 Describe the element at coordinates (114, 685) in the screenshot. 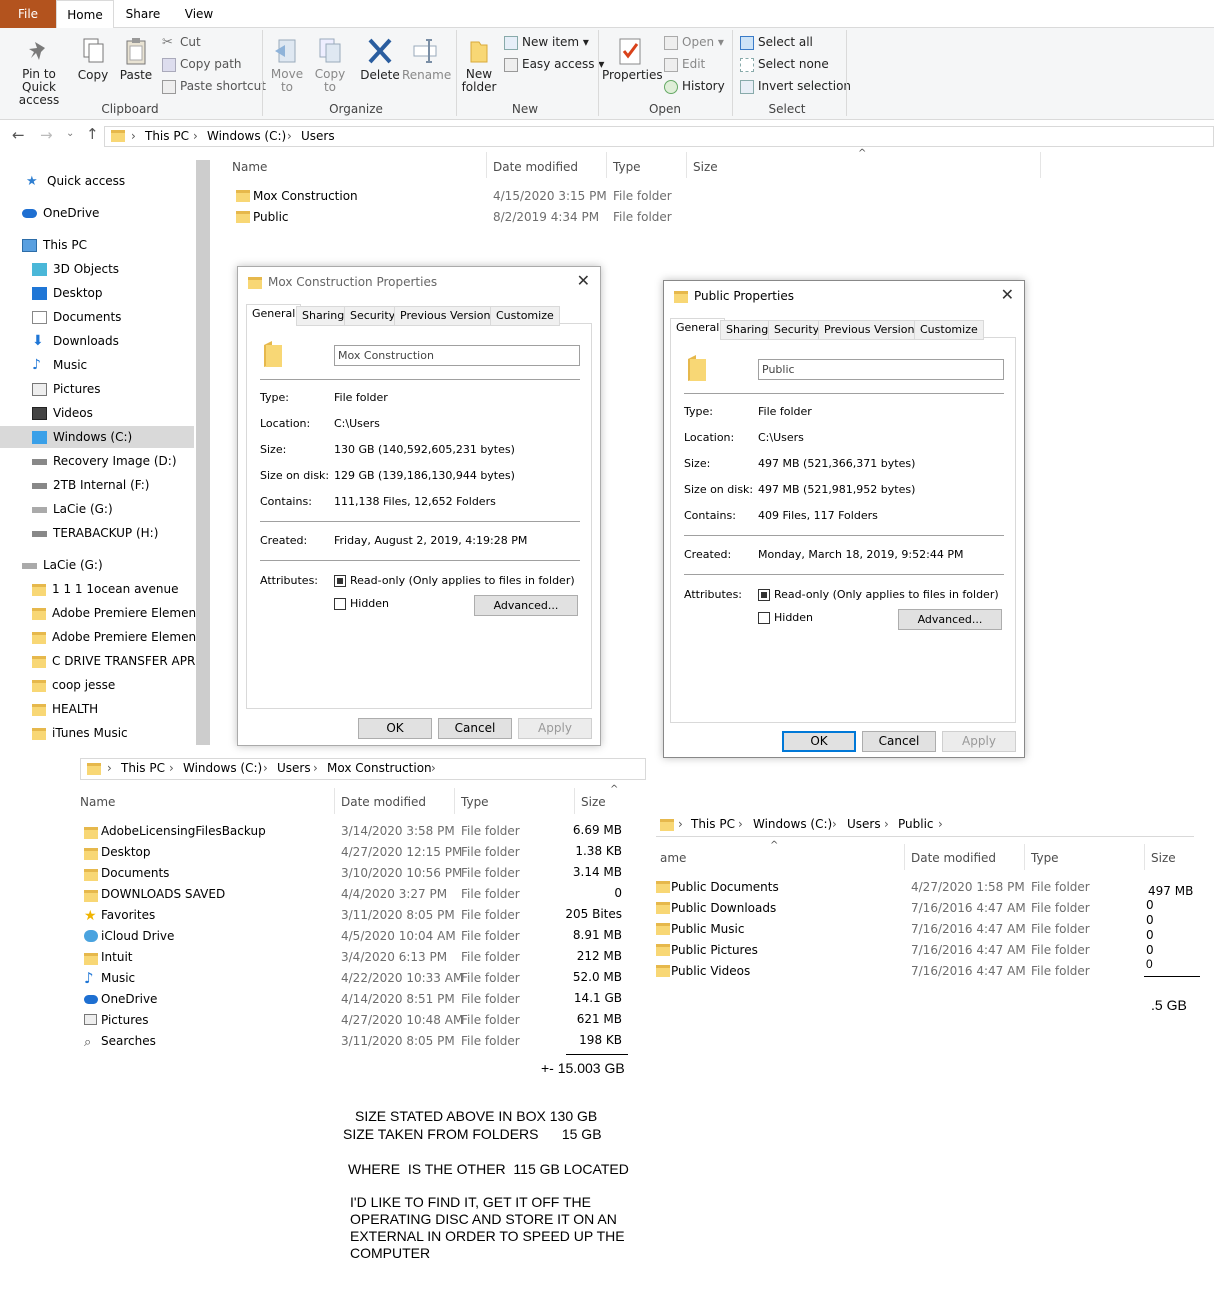

I see `nav-item-folder: coop jesse` at that location.